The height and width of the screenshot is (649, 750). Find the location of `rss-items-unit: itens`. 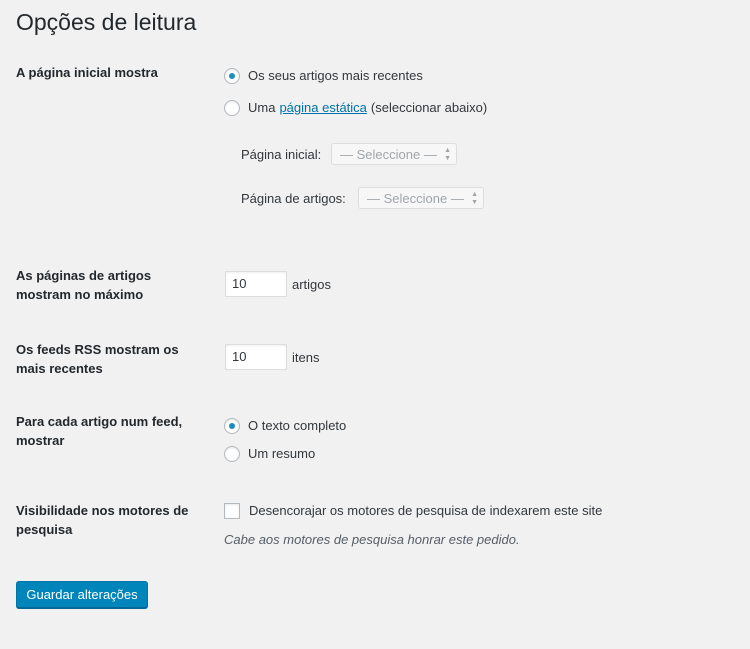

rss-items-unit: itens is located at coordinates (306, 357).